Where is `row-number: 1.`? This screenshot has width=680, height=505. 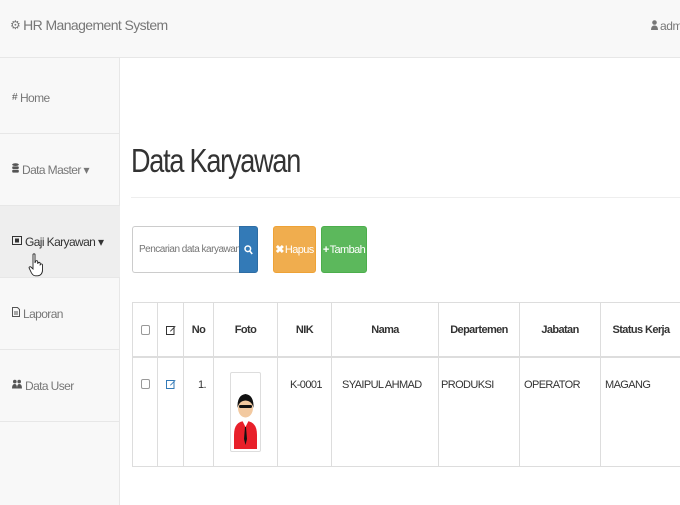 row-number: 1. is located at coordinates (199, 412).